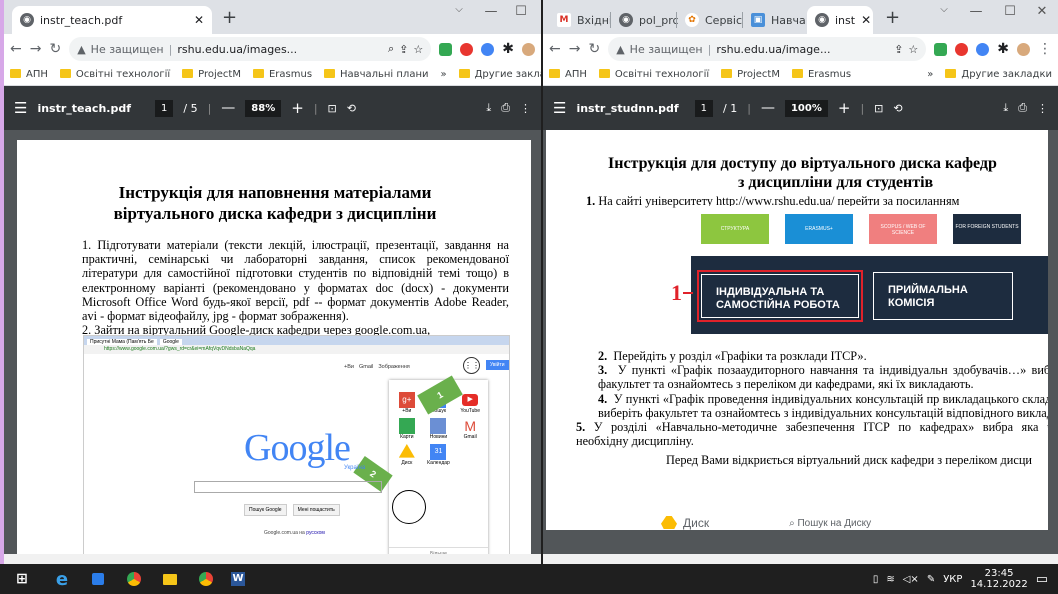 The height and width of the screenshot is (594, 1058). What do you see at coordinates (890, 579) in the screenshot?
I see `network-icon: ≋` at bounding box center [890, 579].